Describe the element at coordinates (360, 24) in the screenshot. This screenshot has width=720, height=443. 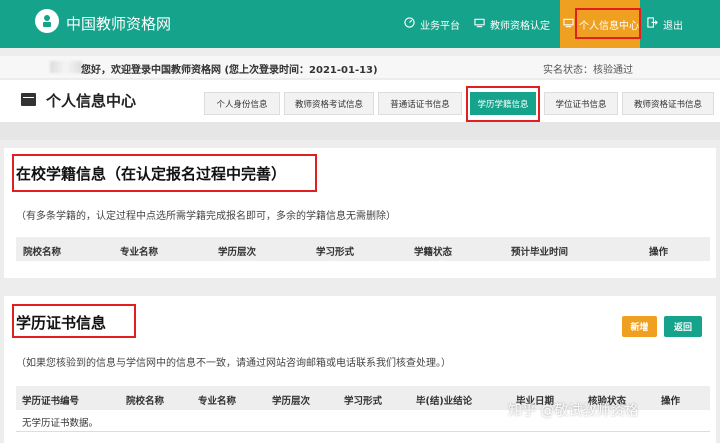
I see `top-navbar: 中国教师资格网 业务平台 教师资格认定 个人信息中心 退出` at that location.